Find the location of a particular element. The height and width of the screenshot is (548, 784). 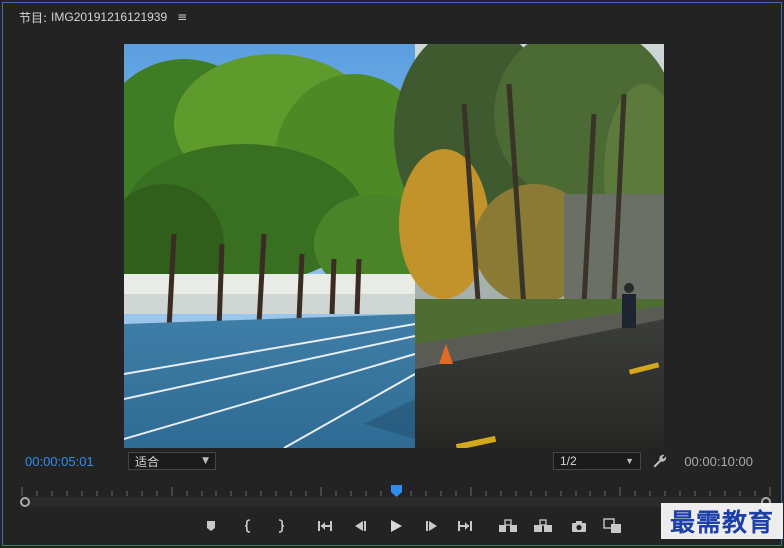

go-to-in-icon is located at coordinates (325, 526).